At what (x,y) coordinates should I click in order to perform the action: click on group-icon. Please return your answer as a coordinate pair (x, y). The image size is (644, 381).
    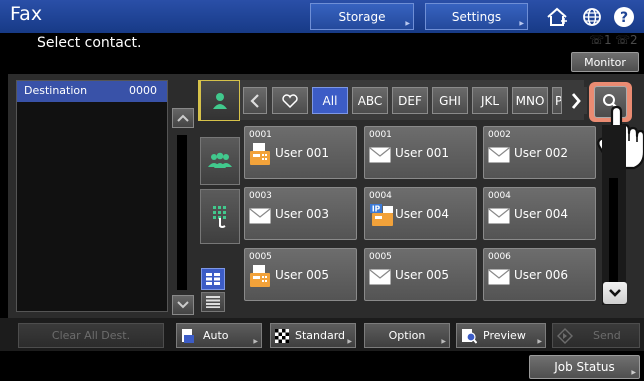
    Looking at the image, I should click on (220, 160).